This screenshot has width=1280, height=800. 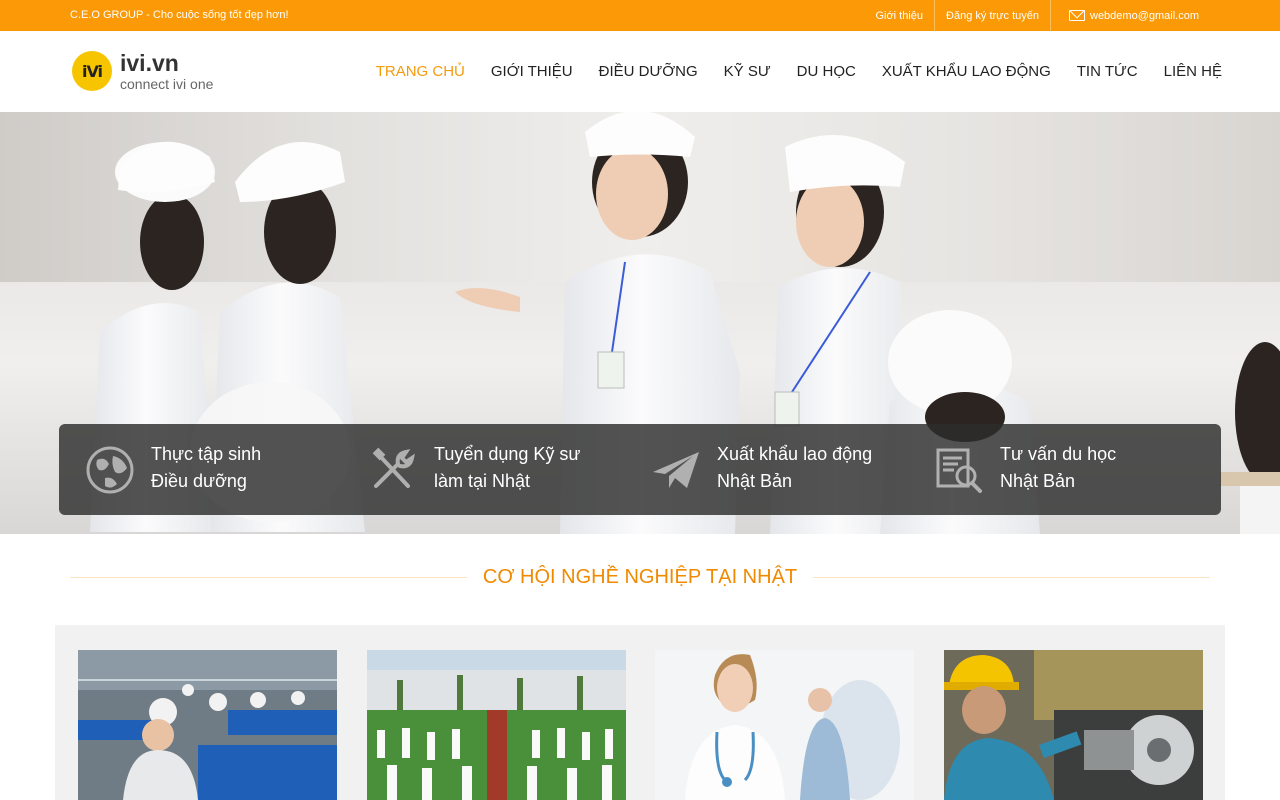 I want to click on nav-contact: LIÊN HỆ, so click(x=1193, y=71).